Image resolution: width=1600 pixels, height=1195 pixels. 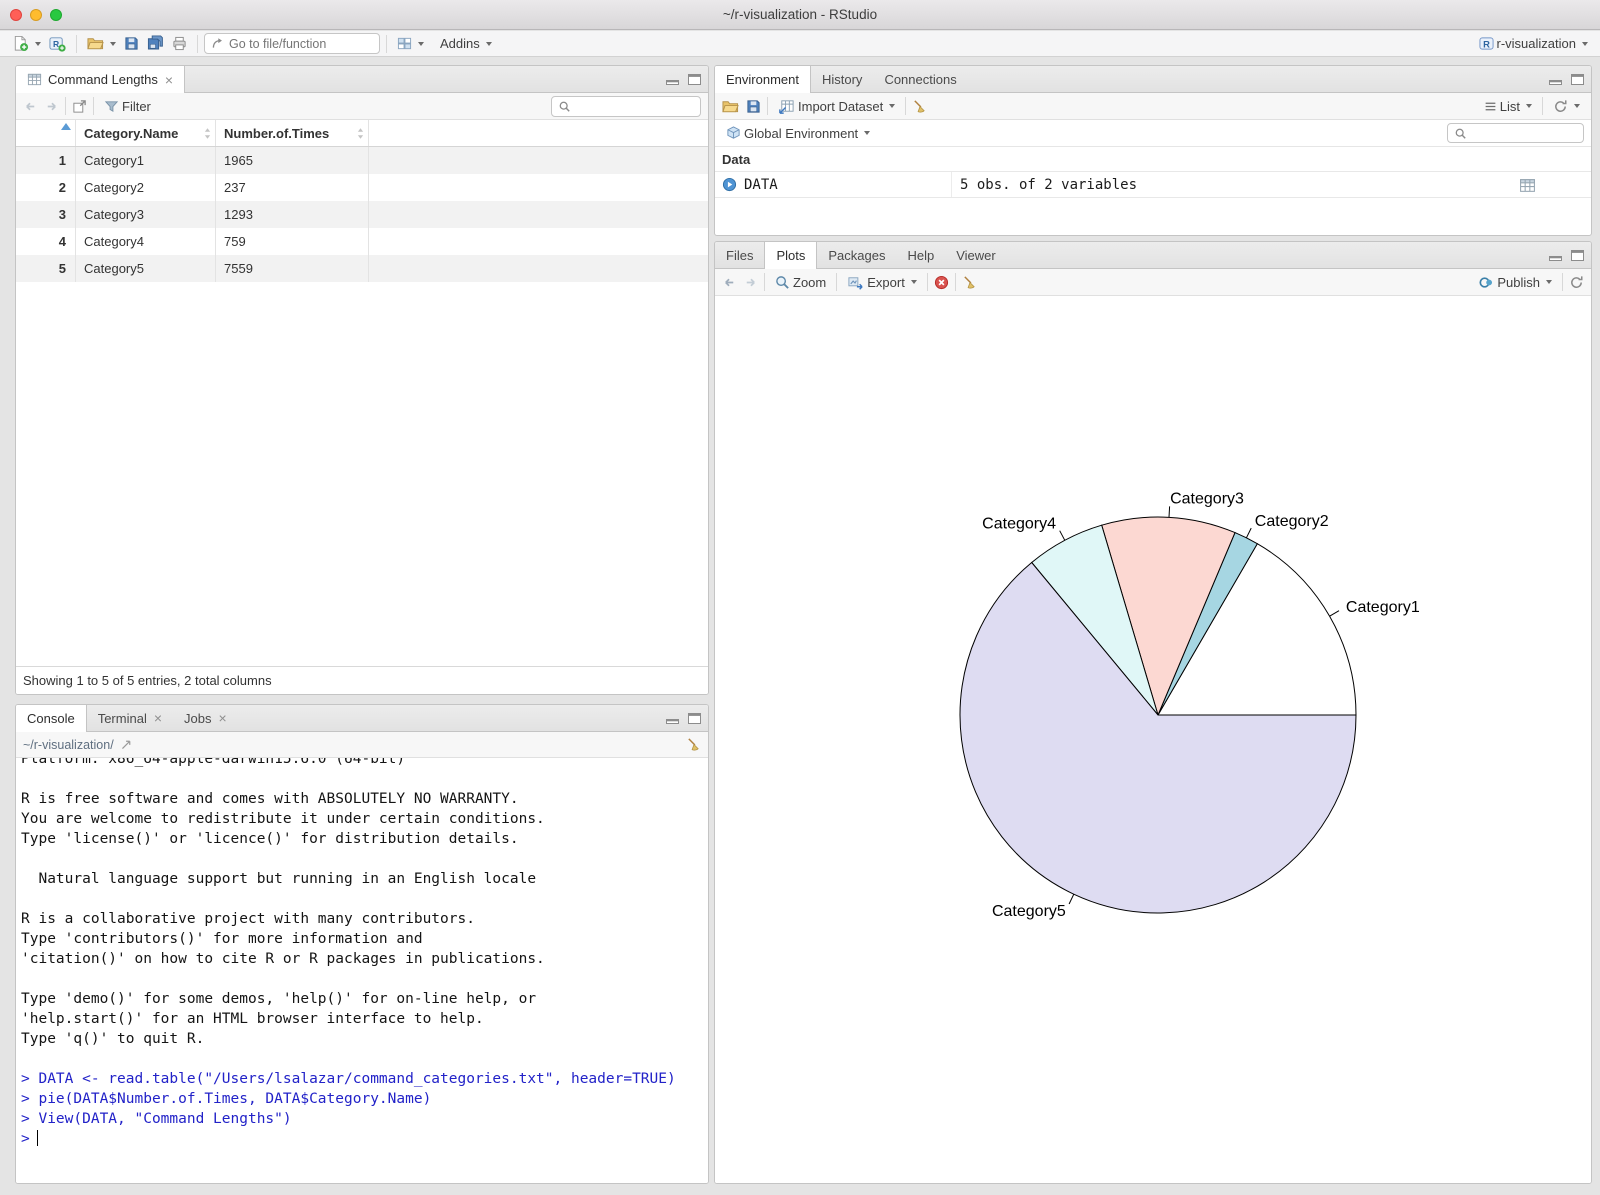 I want to click on list-view-button: List, so click(x=1508, y=106).